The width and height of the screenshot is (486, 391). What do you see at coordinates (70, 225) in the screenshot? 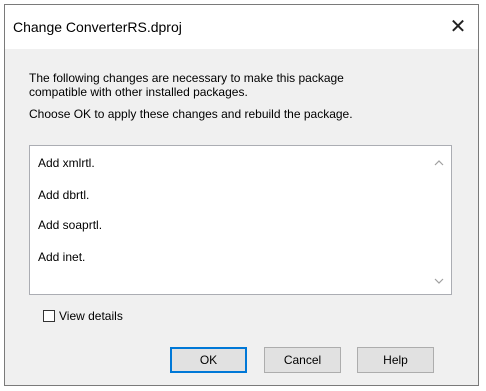
I see `list-item: Add soaprtl.` at bounding box center [70, 225].